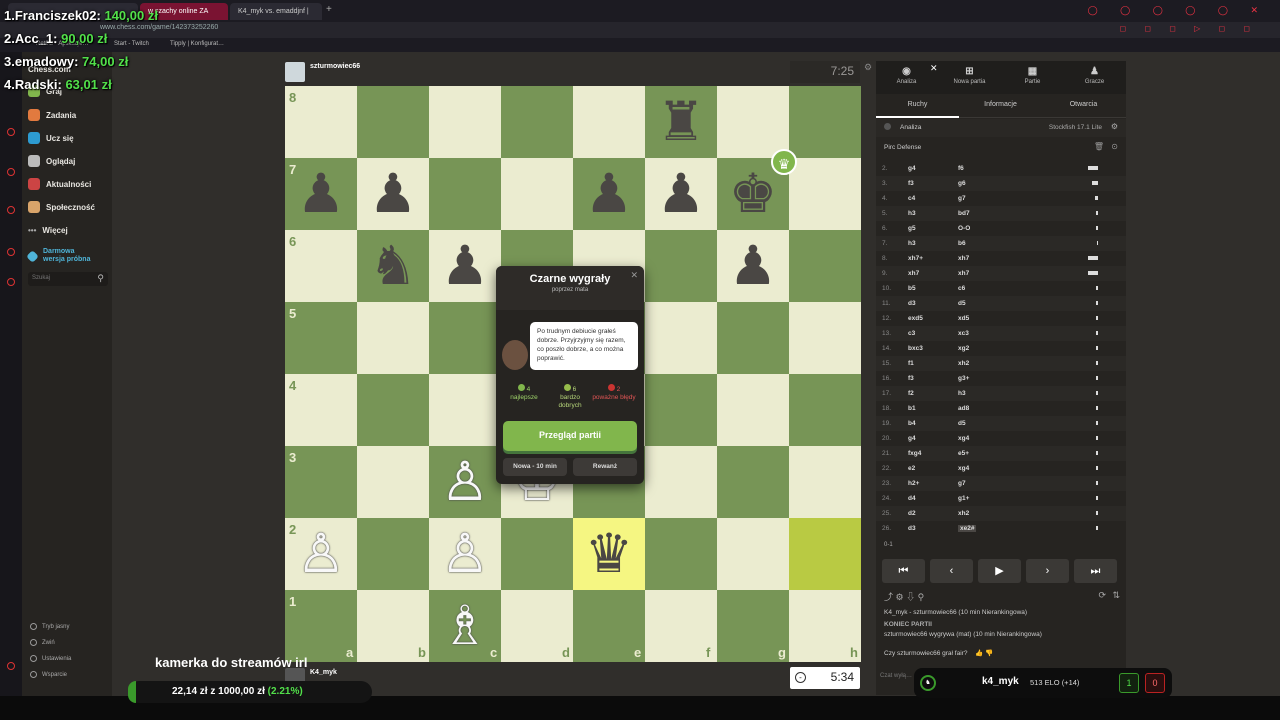  Describe the element at coordinates (964, 228) in the screenshot. I see `black-move: O-O` at that location.